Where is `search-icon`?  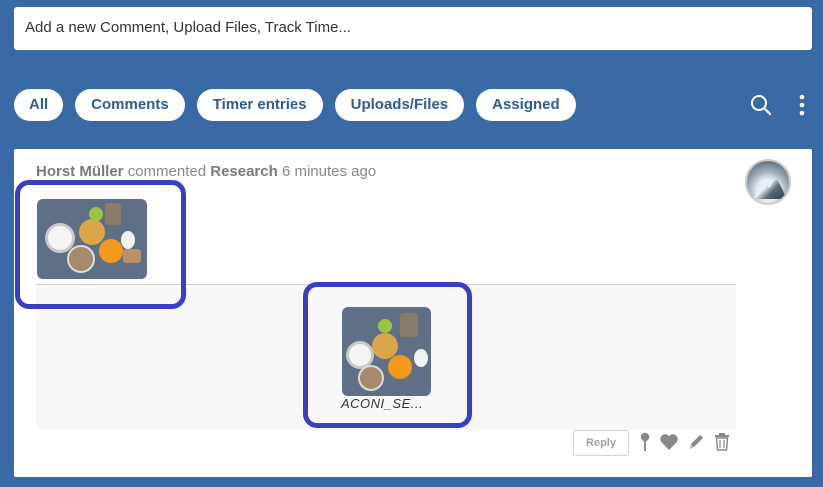
search-icon is located at coordinates (761, 105).